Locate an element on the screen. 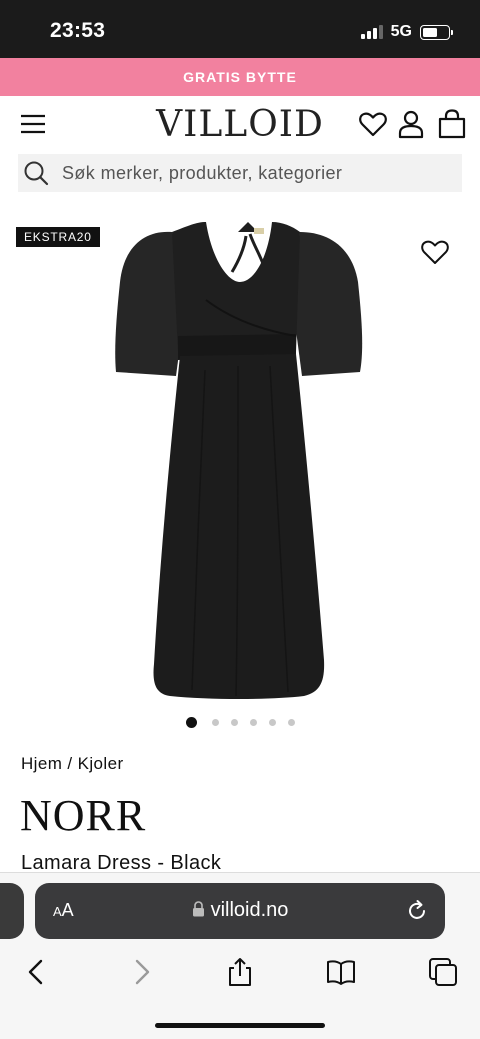 The width and height of the screenshot is (480, 1039). home-indicator is located at coordinates (240, 1025).